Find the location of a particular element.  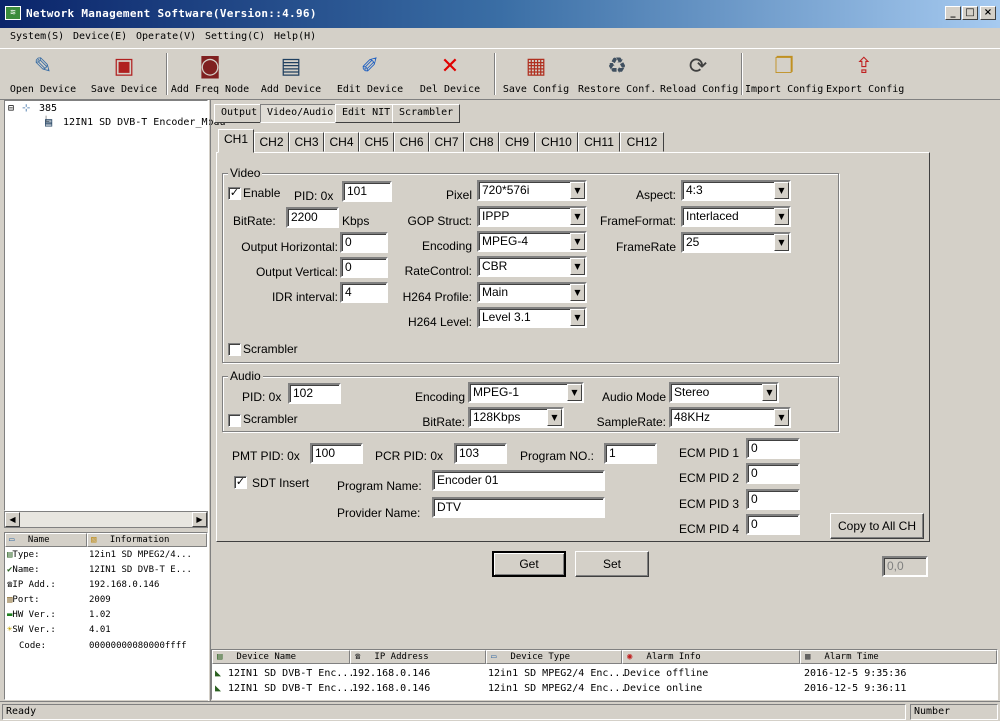

log-header-alarm-info: ◉ Alarm Info is located at coordinates (711, 657).